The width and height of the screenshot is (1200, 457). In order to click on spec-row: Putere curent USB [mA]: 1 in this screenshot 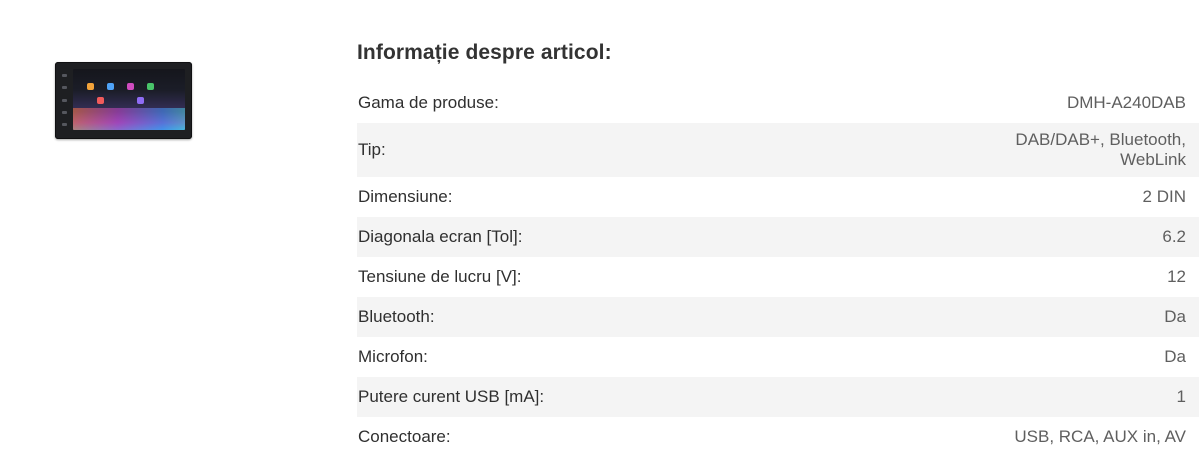, I will do `click(778, 397)`.